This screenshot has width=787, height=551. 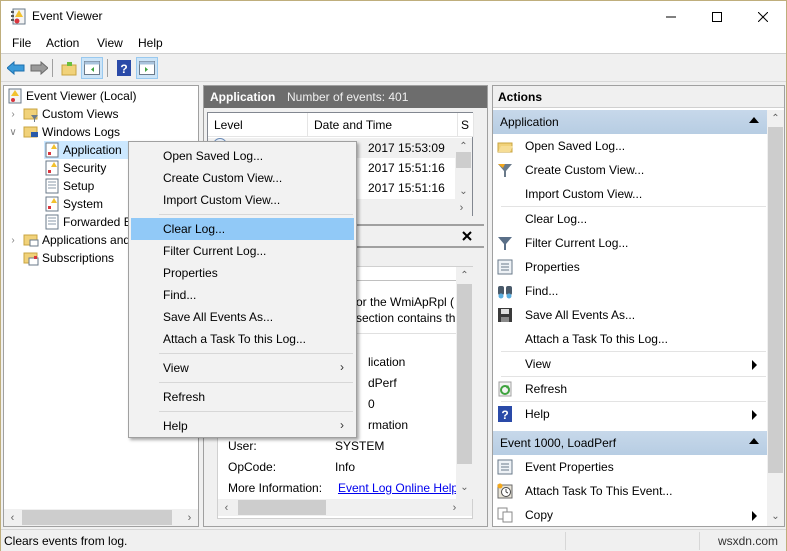 What do you see at coordinates (630, 443) in the screenshot?
I see `actions-section-event: Event 1000, LoadPerf` at bounding box center [630, 443].